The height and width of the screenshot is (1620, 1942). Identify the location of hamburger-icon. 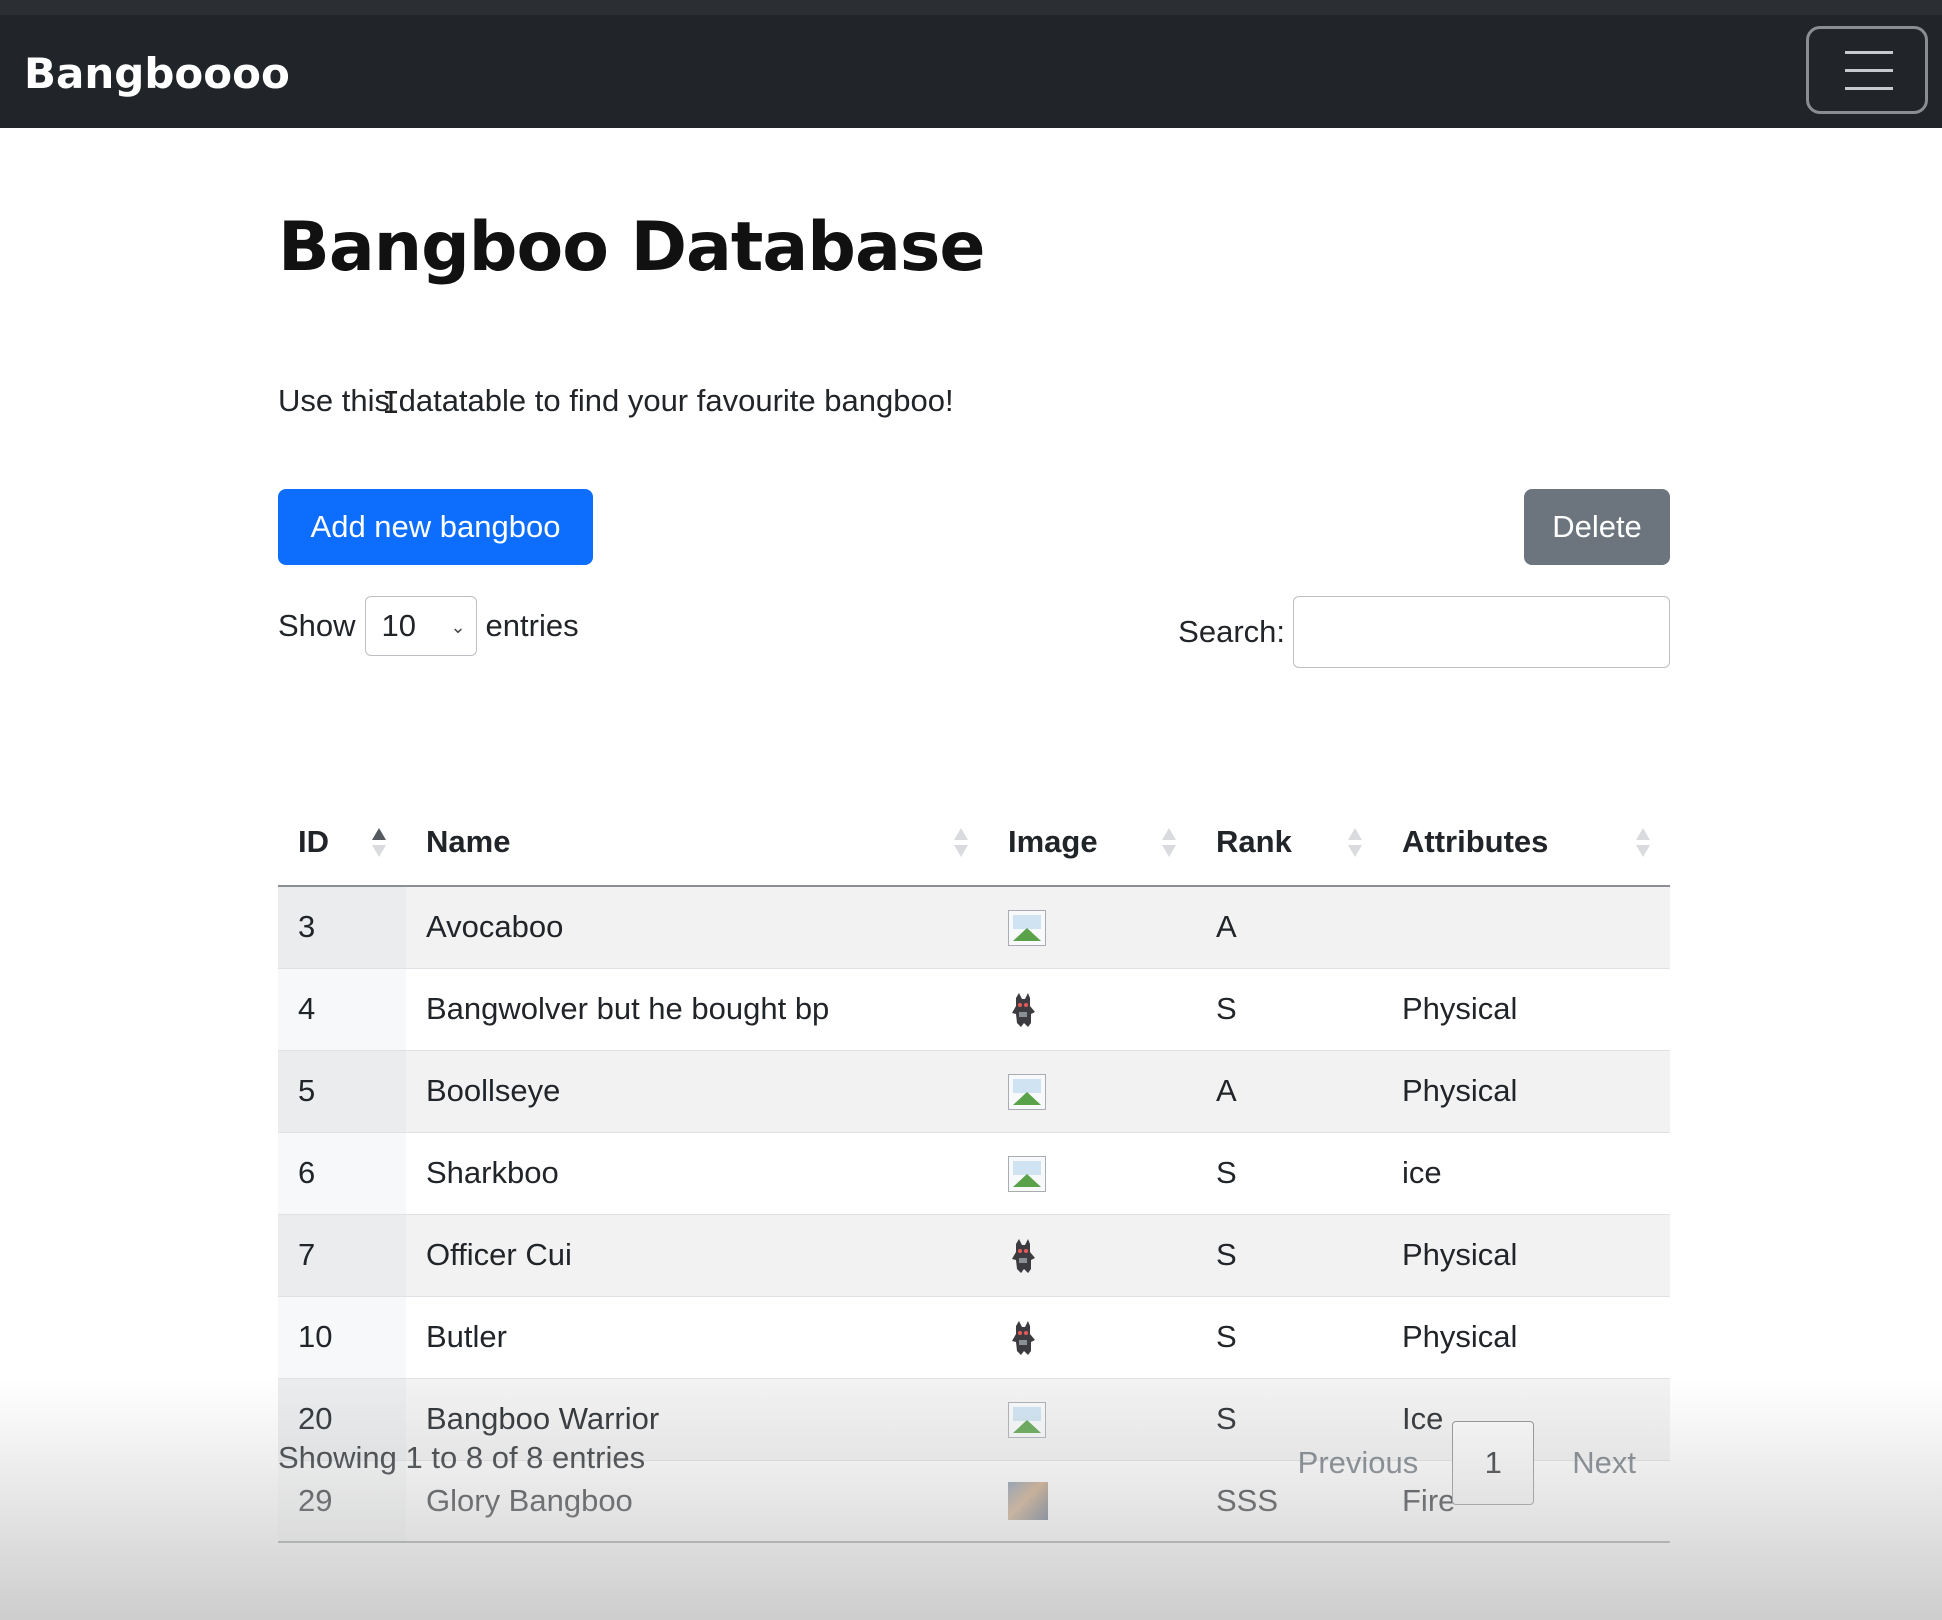
(1869, 52).